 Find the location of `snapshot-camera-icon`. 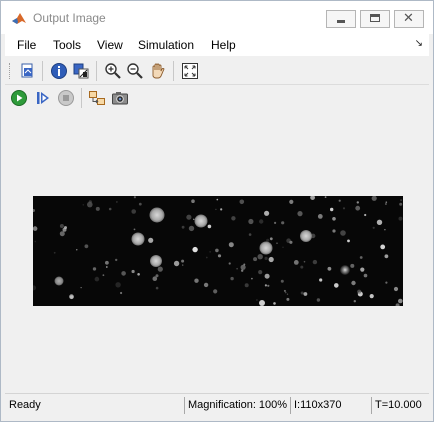

snapshot-camera-icon is located at coordinates (120, 98).